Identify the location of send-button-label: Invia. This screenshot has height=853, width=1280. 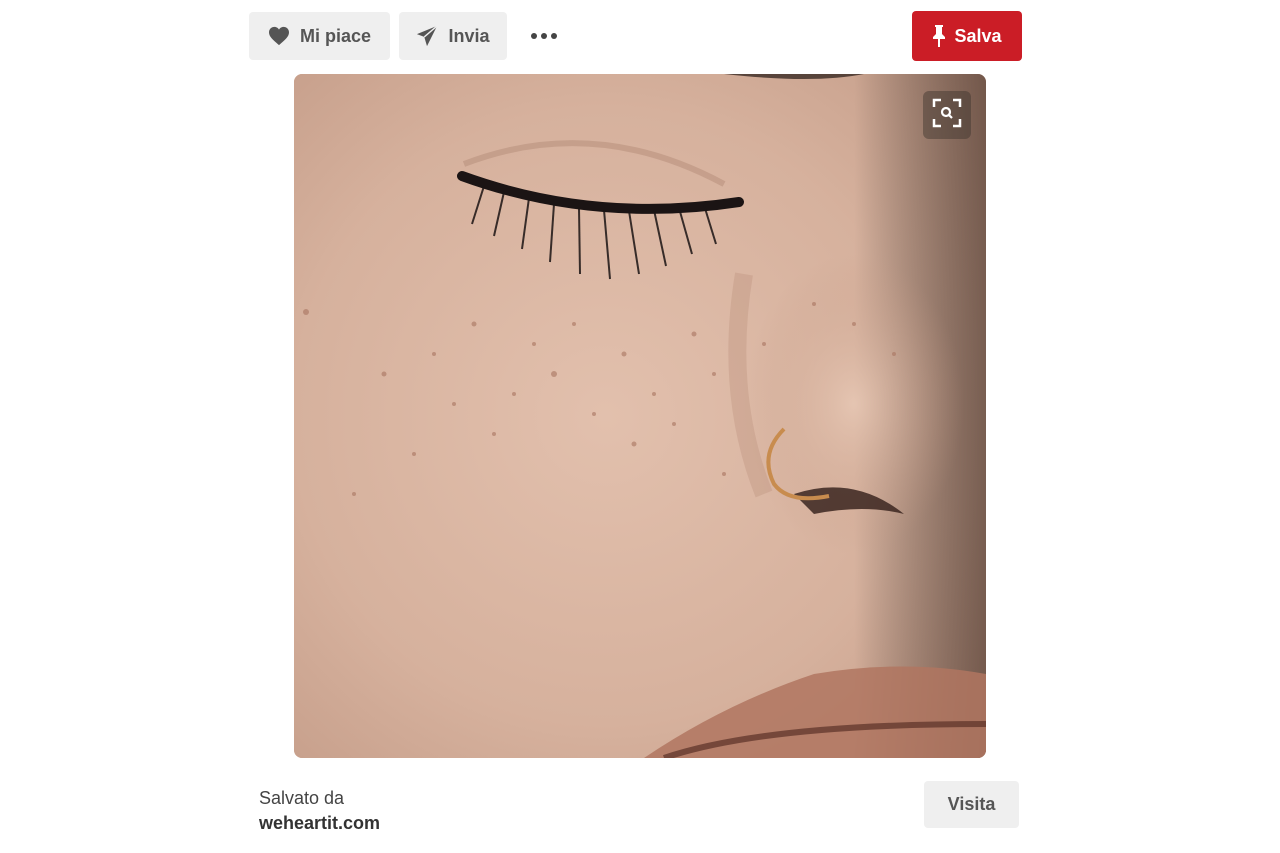
(469, 35).